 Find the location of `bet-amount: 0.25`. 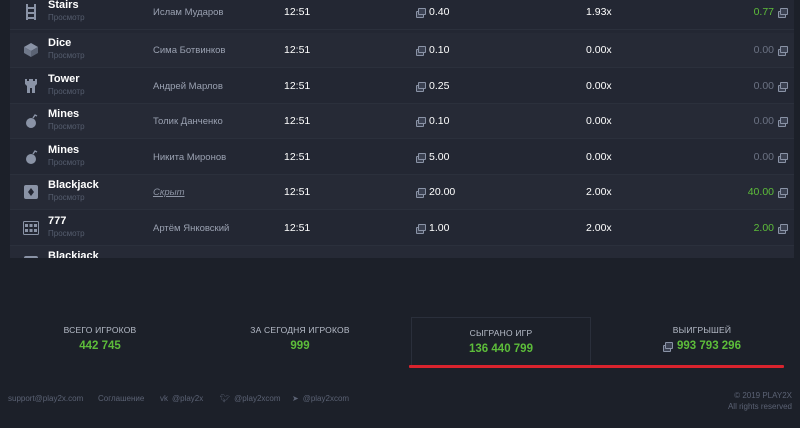

bet-amount: 0.25 is located at coordinates (432, 86).